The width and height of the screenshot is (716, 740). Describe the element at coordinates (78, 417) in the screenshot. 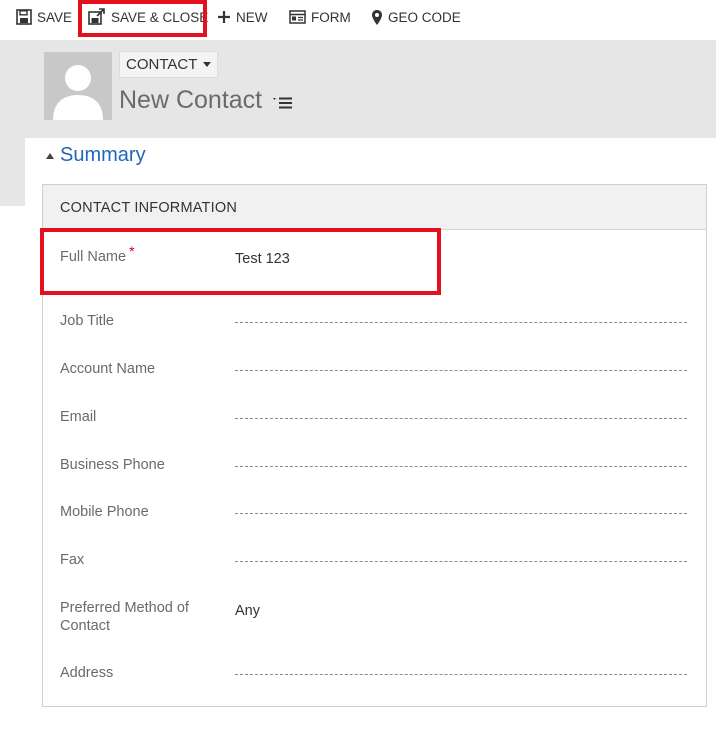

I see `email-label: Email` at that location.